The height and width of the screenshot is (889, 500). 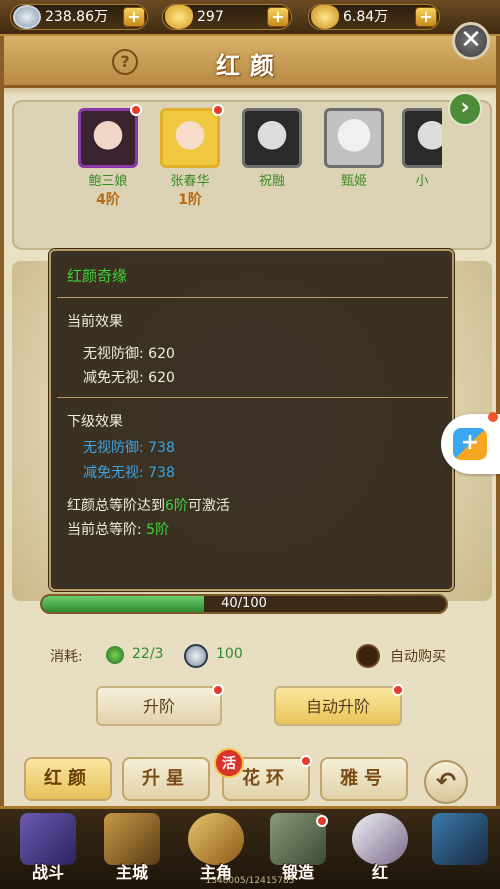 I want to click on upgrade-button: 升阶, so click(x=160, y=705).